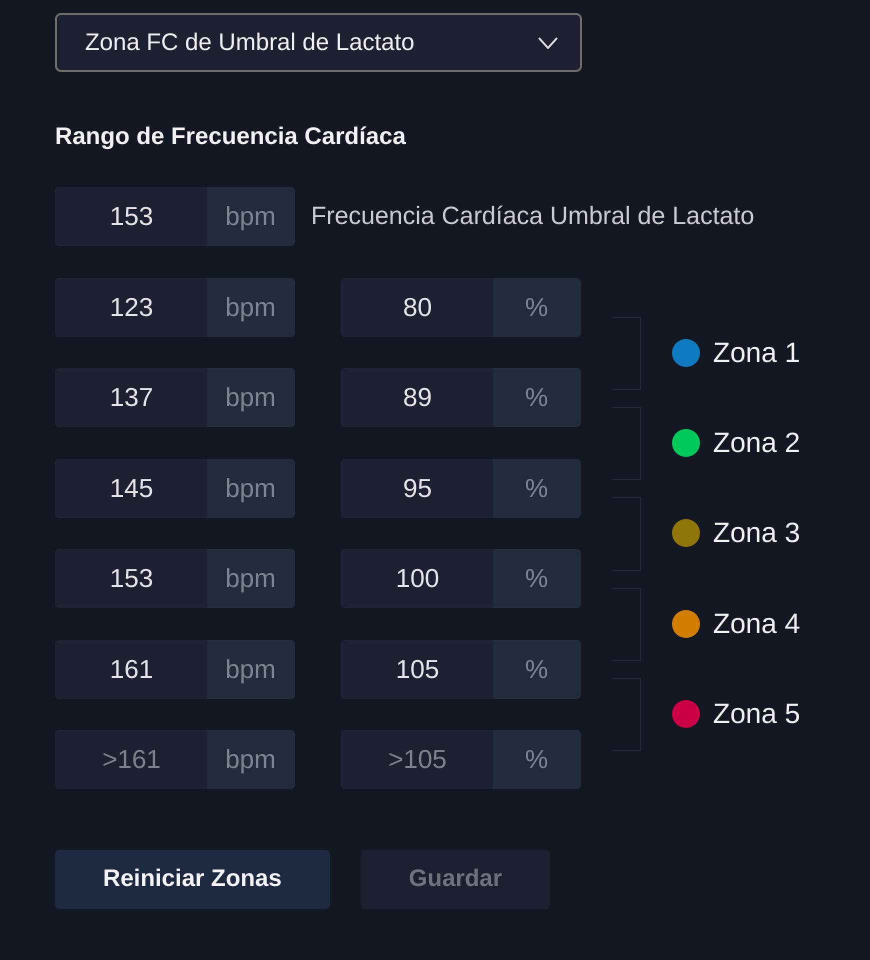  Describe the element at coordinates (131, 398) in the screenshot. I see `bpm-input-field: 137` at that location.